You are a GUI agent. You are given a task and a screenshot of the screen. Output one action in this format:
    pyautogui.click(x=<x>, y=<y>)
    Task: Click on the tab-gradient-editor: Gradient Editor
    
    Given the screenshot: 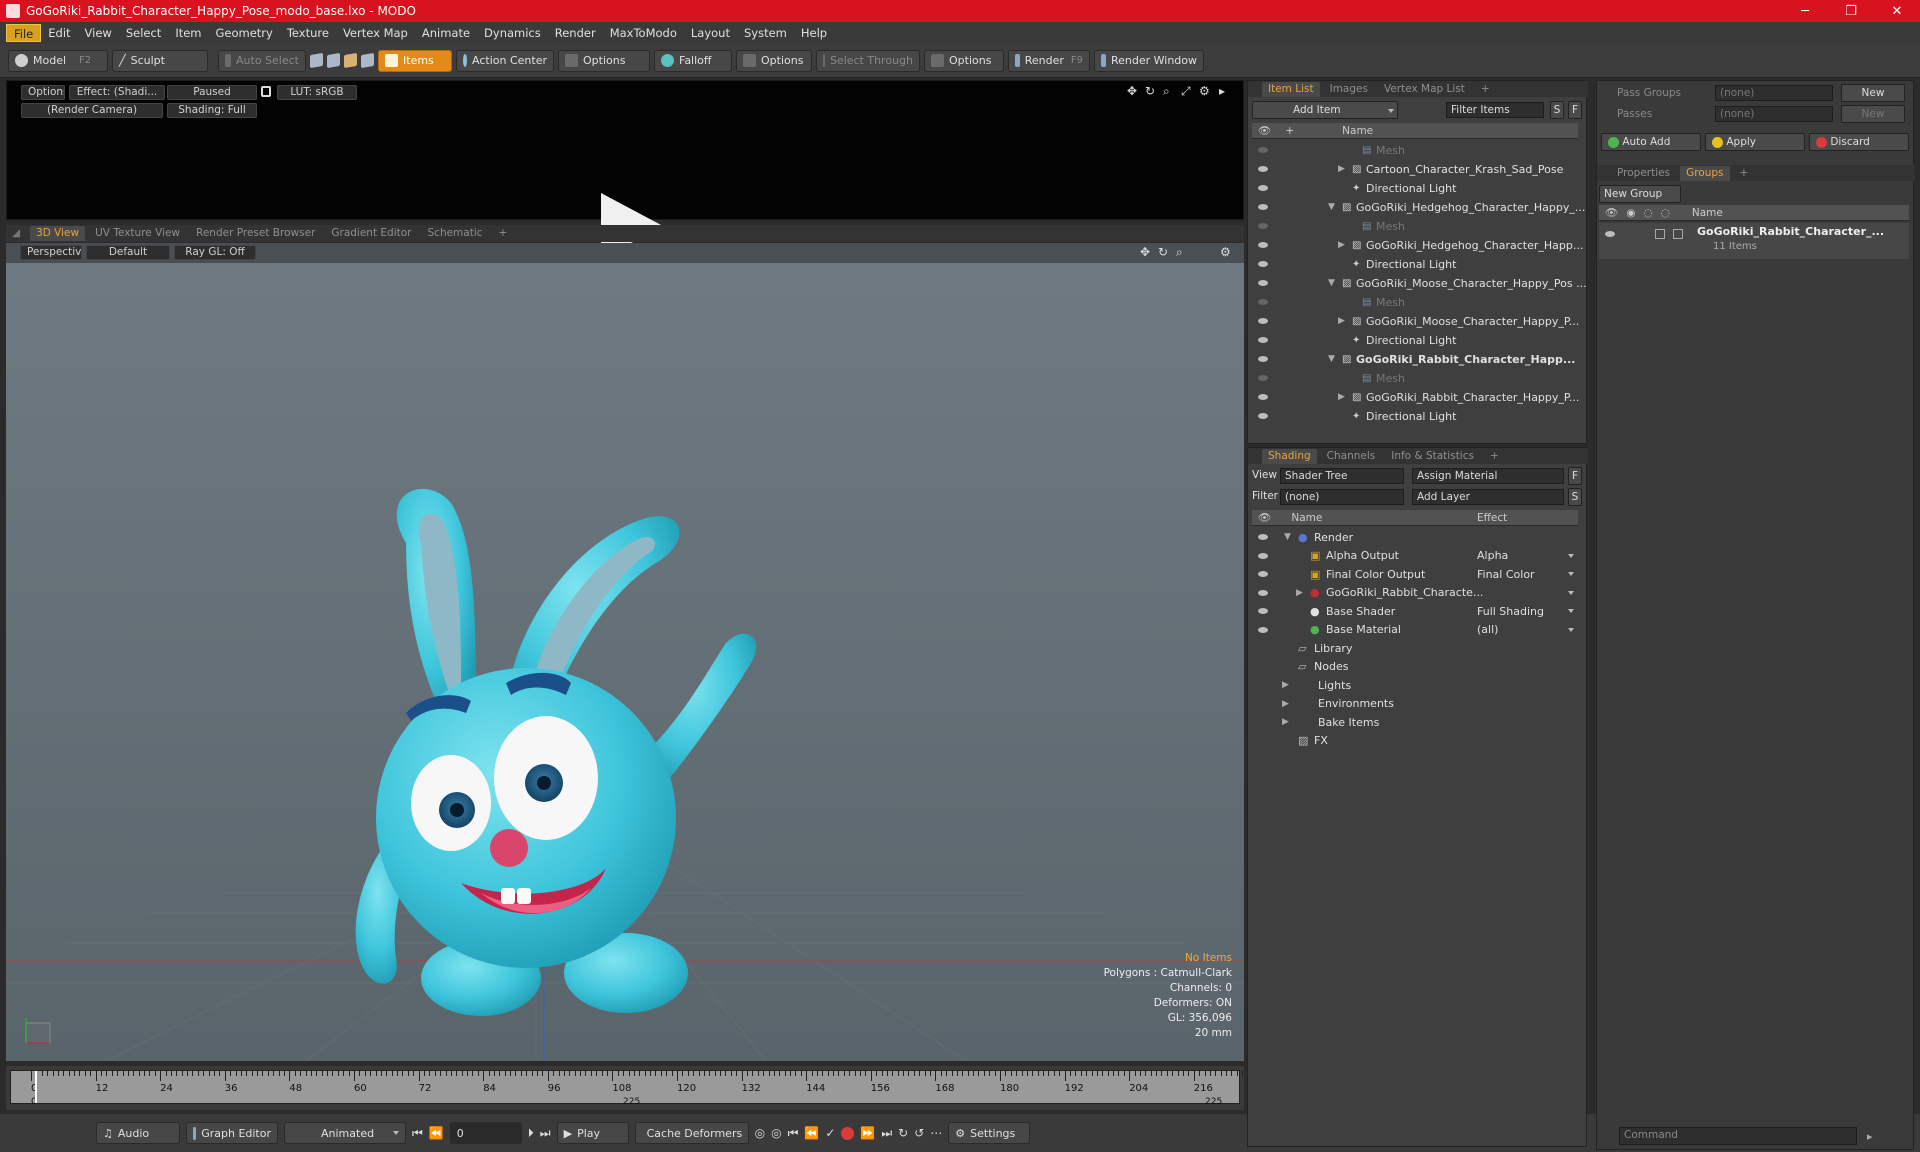 What is the action you would take?
    pyautogui.click(x=371, y=233)
    